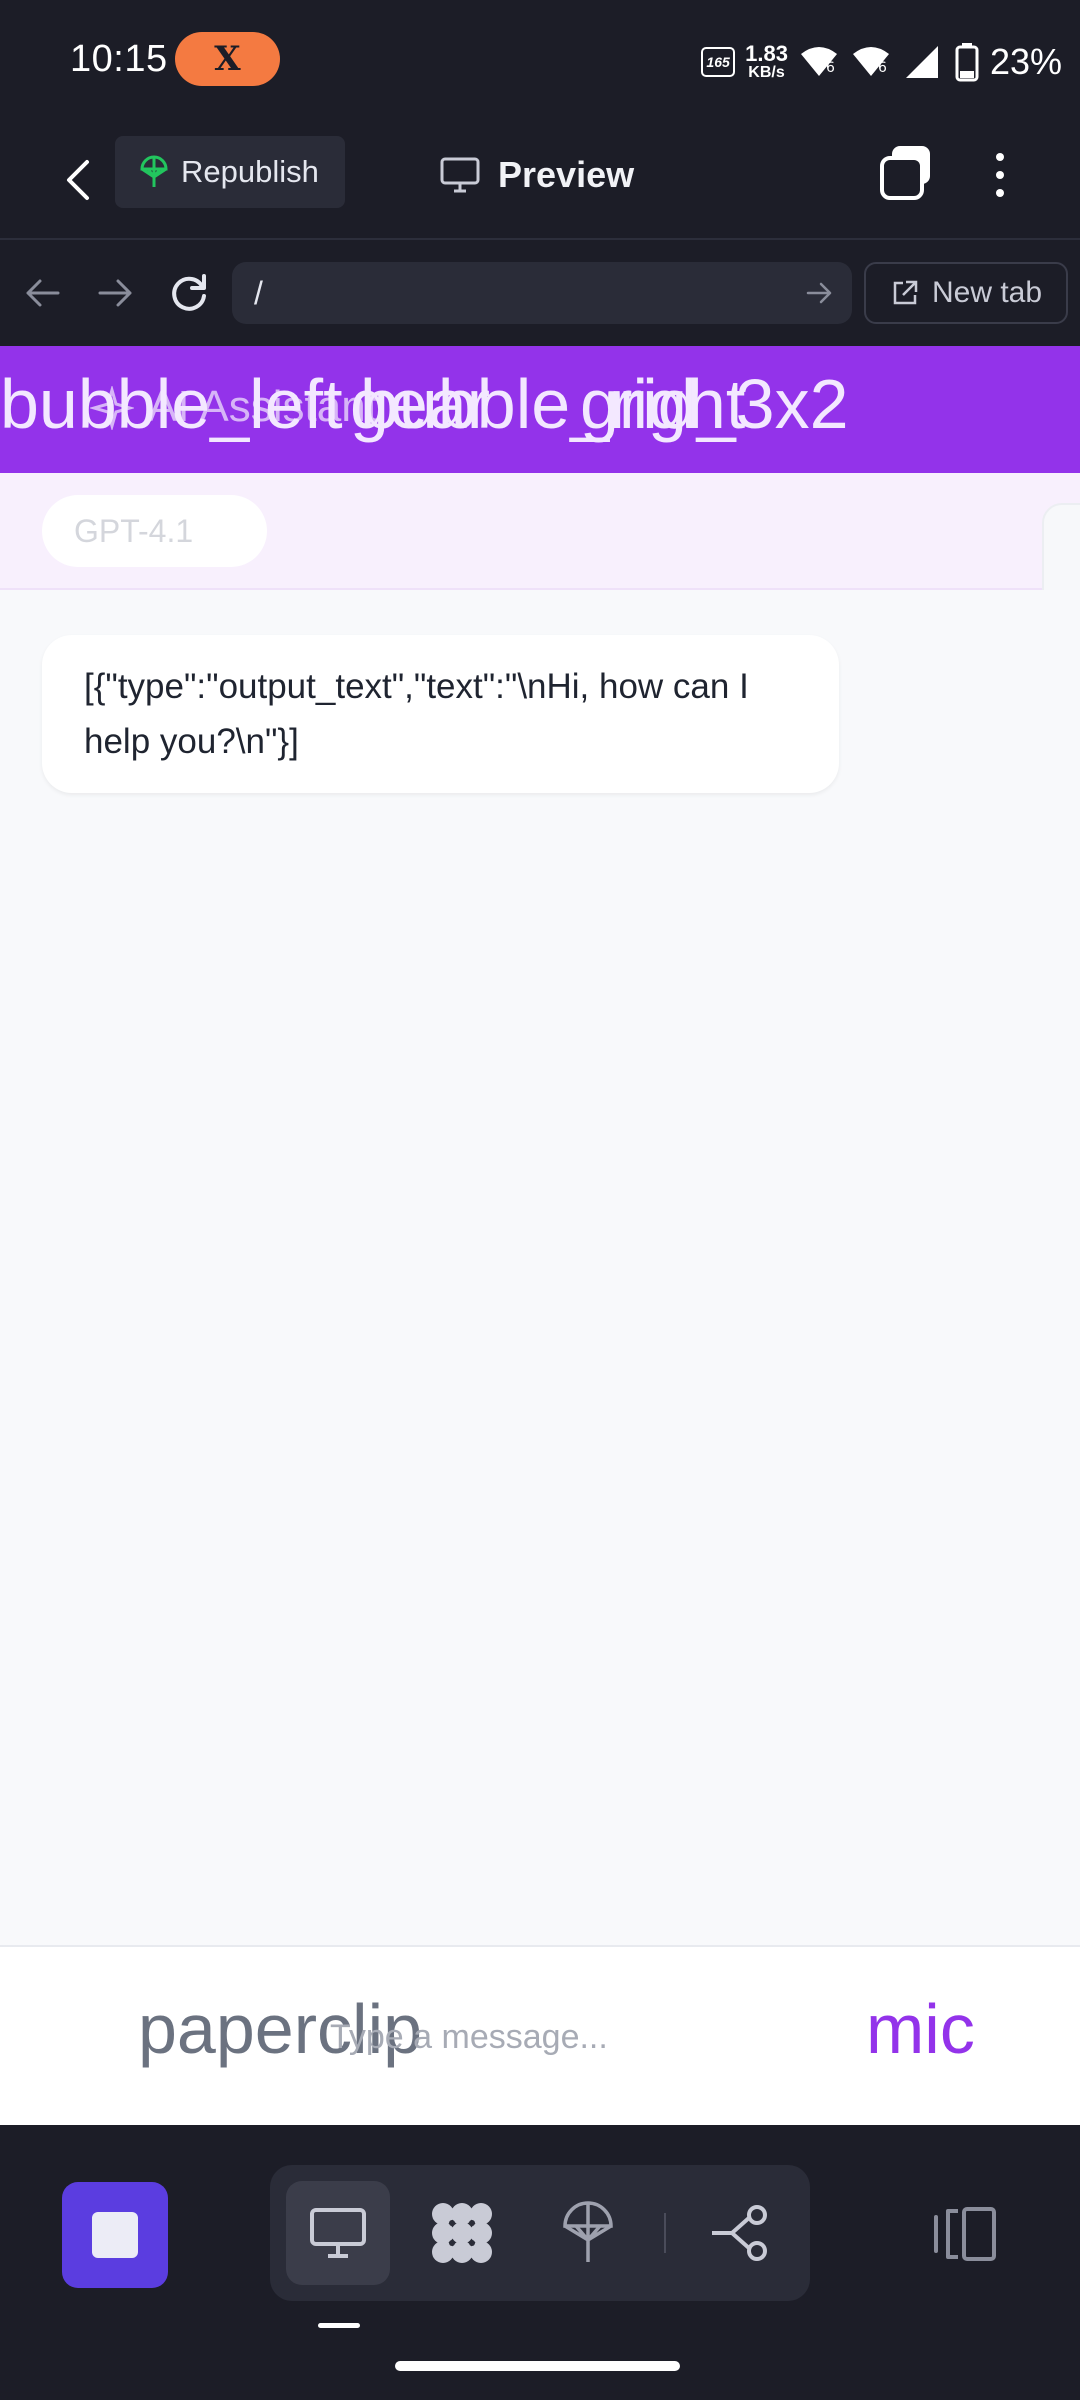 Image resolution: width=1080 pixels, height=2400 pixels. Describe the element at coordinates (965, 2234) in the screenshot. I see `panel-toggle-icon` at that location.